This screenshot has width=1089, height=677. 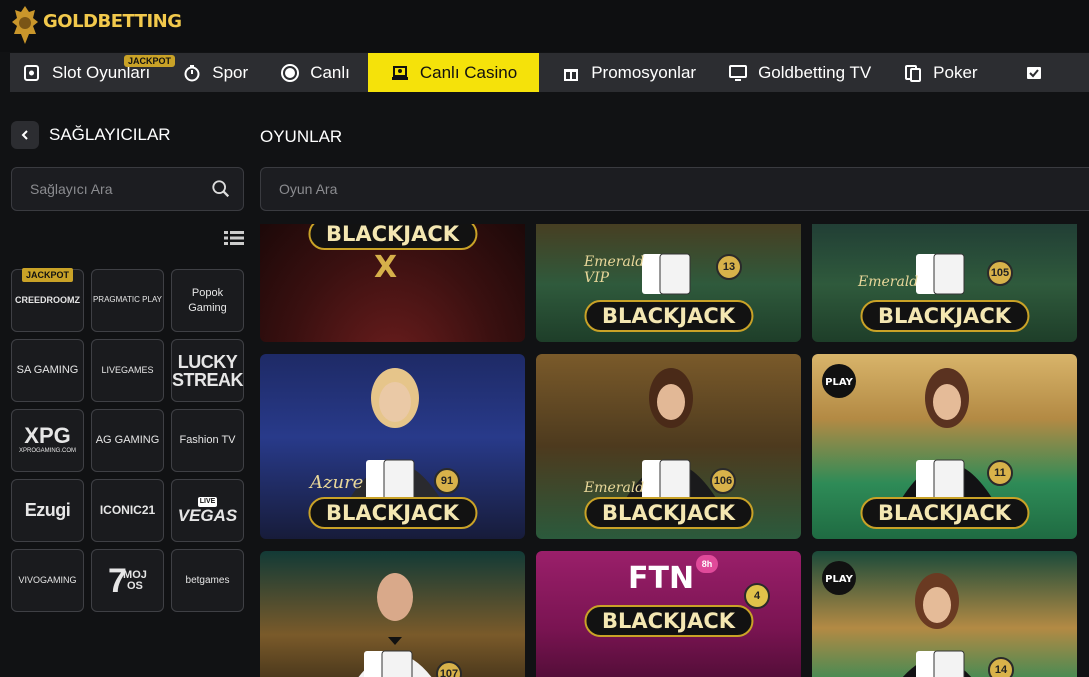 I want to click on table-number-badge: 4, so click(x=757, y=596).